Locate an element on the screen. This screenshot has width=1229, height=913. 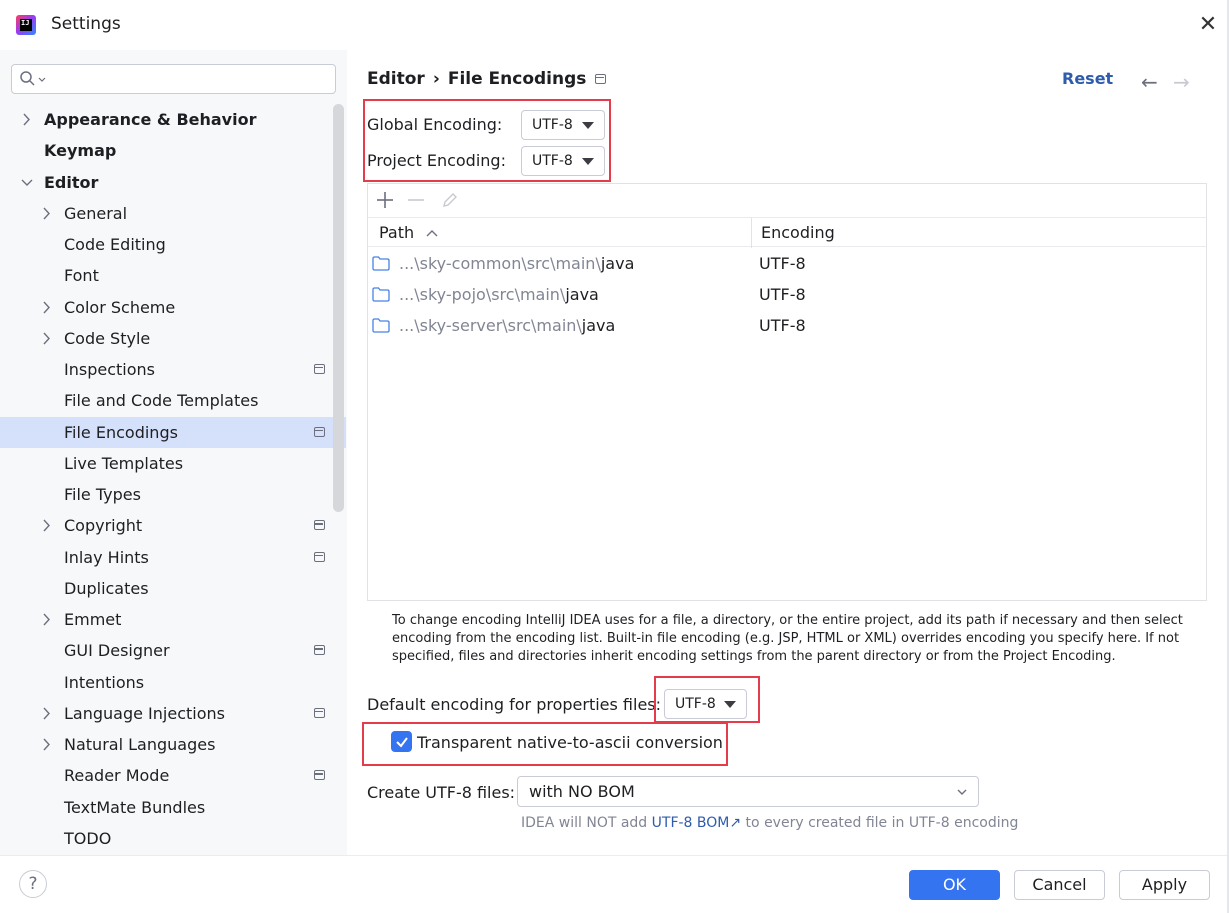
sidebar-item-label: File Encodings is located at coordinates (121, 432).